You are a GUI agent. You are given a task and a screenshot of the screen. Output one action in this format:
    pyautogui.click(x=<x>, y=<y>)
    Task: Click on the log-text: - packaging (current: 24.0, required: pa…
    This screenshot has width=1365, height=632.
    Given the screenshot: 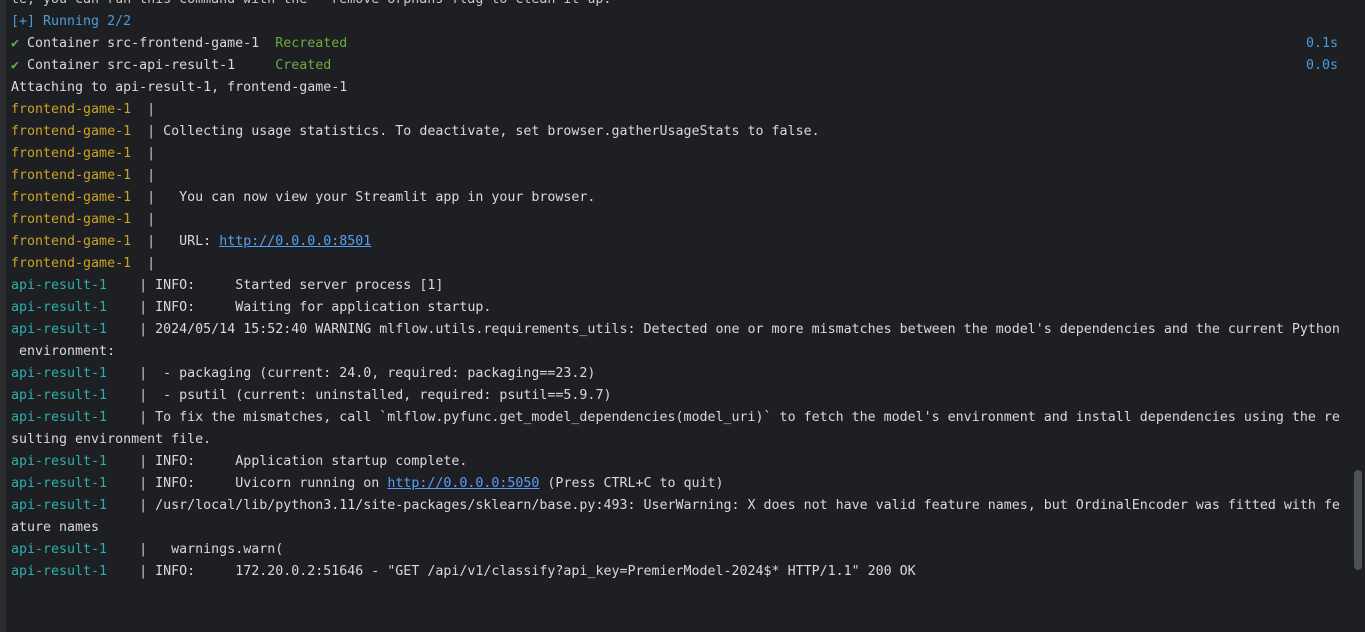 What is the action you would take?
    pyautogui.click(x=375, y=373)
    